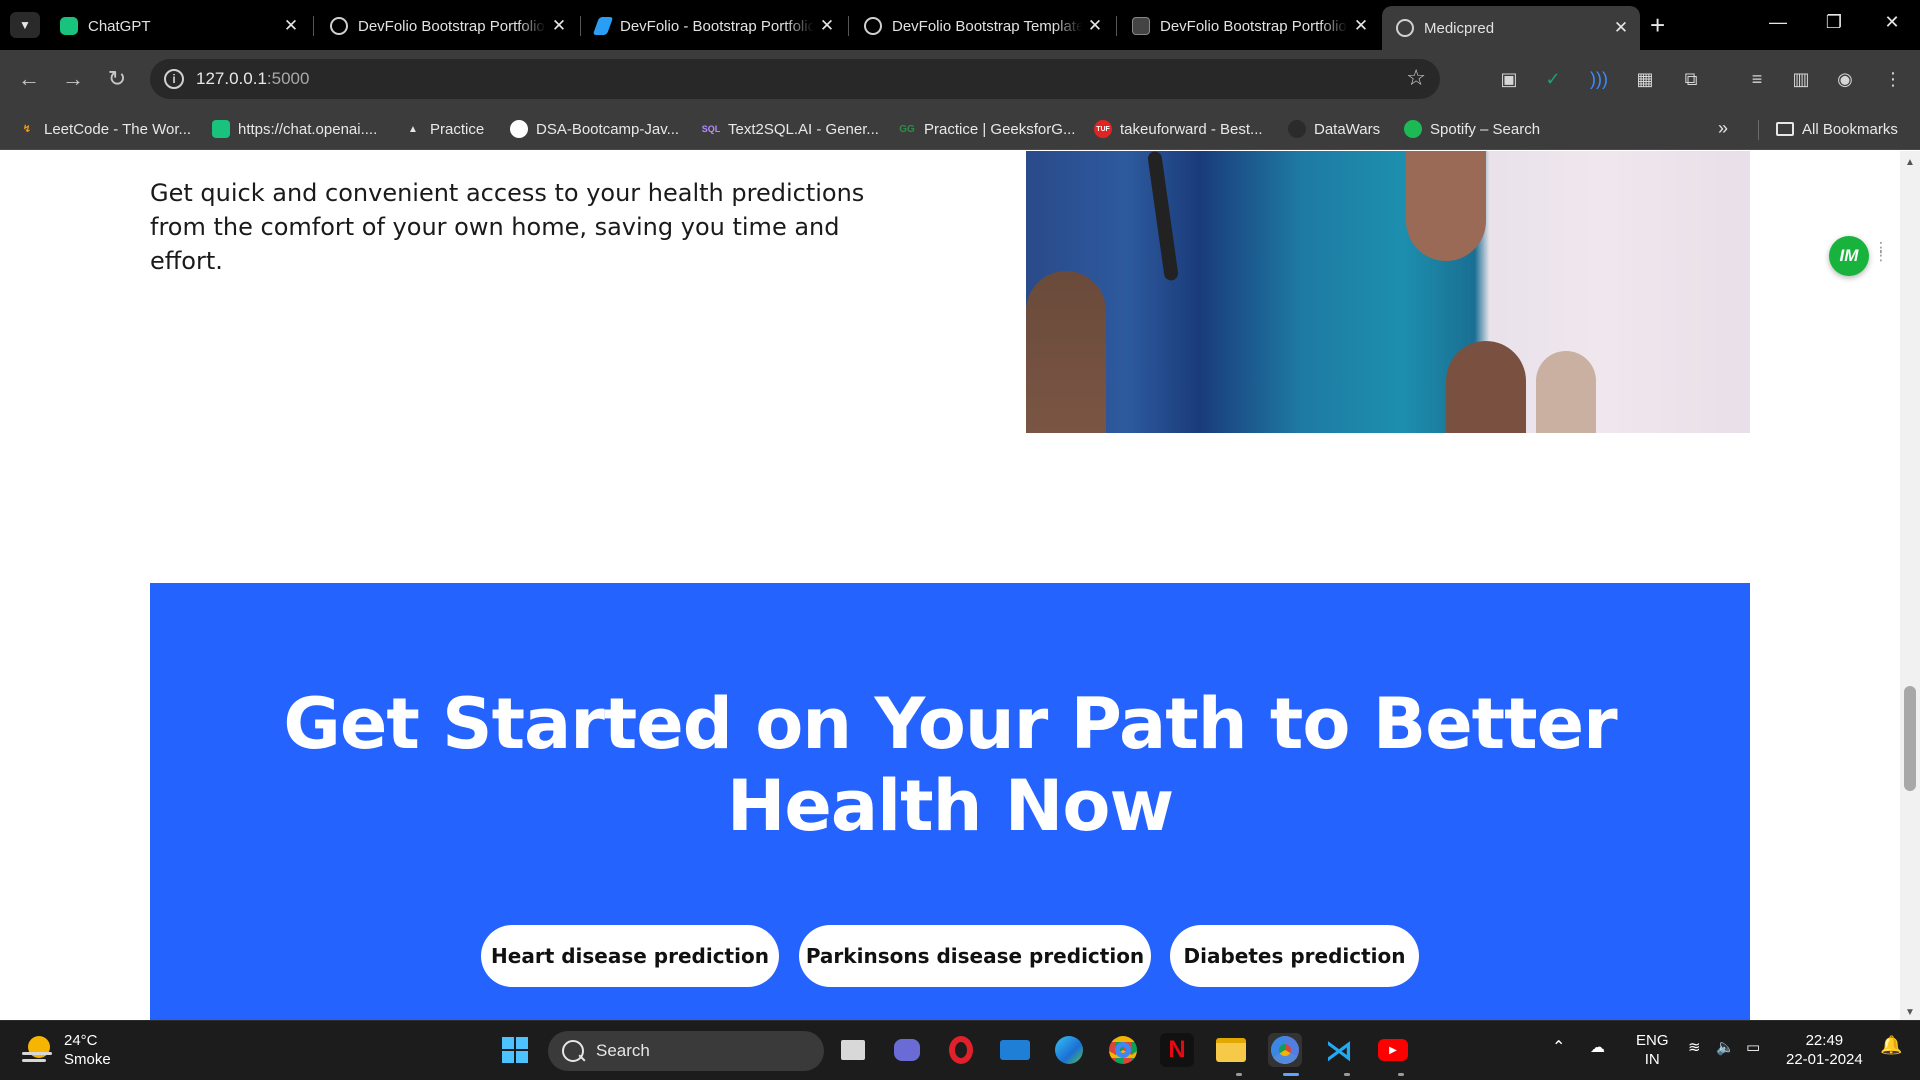 The height and width of the screenshot is (1080, 1920). Describe the element at coordinates (1123, 1050) in the screenshot. I see `chrome-icon` at that location.